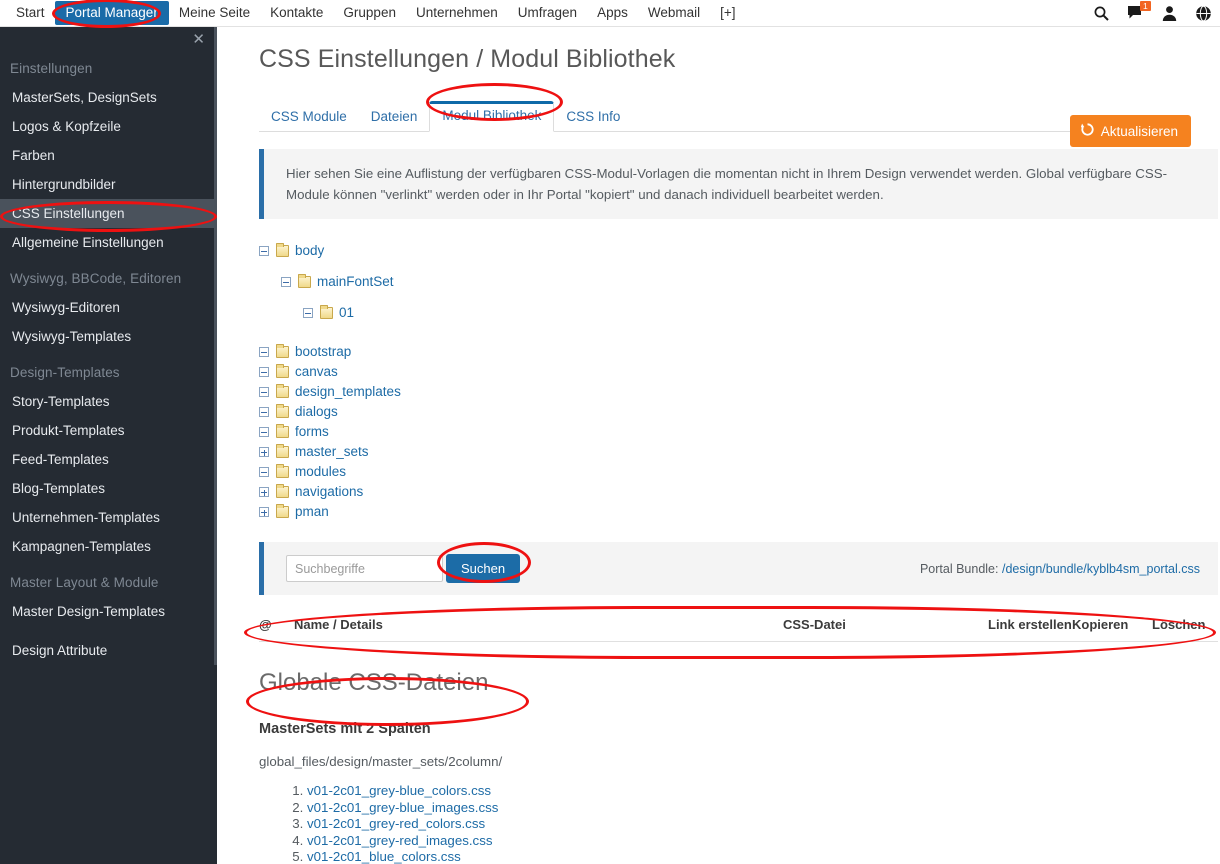 Image resolution: width=1220 pixels, height=864 pixels. I want to click on top-nav-item-apps: Apps, so click(612, 13).